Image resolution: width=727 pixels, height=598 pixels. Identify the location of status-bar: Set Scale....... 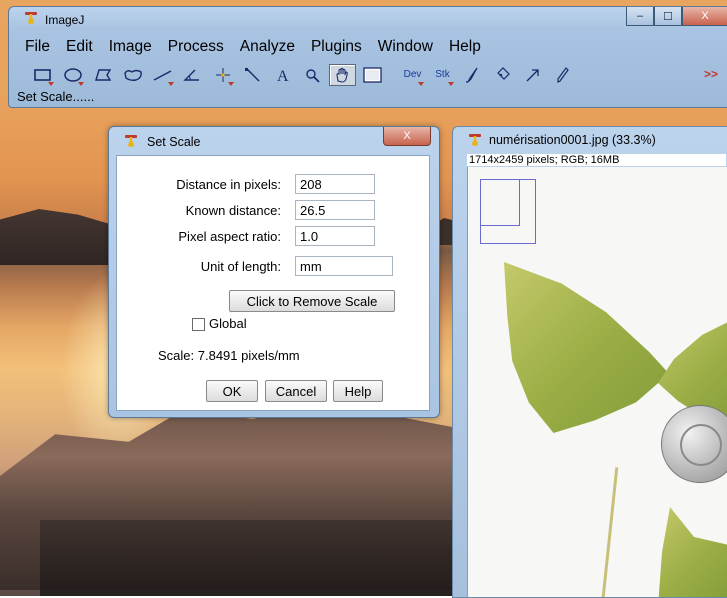
(56, 96).